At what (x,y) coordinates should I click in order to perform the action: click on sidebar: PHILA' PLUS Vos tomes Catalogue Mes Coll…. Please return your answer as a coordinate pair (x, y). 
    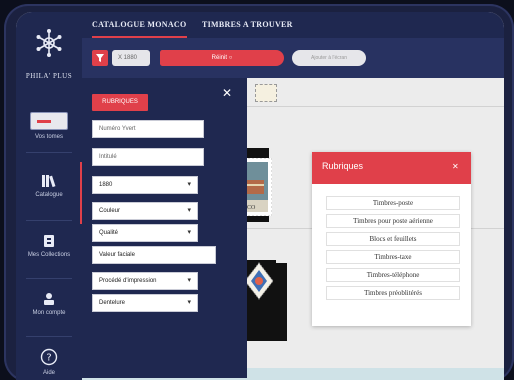
    Looking at the image, I should click on (49, 196).